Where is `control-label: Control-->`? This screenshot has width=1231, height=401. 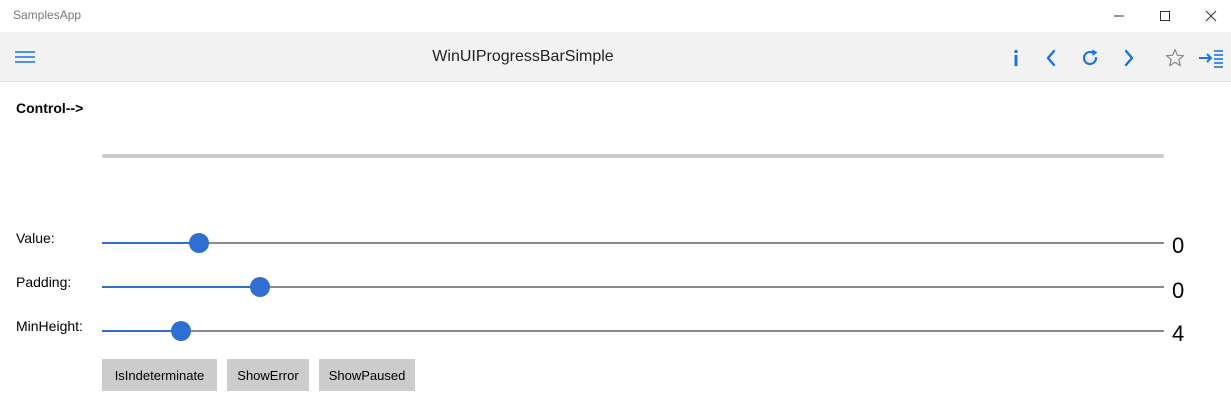 control-label: Control--> is located at coordinates (50, 108).